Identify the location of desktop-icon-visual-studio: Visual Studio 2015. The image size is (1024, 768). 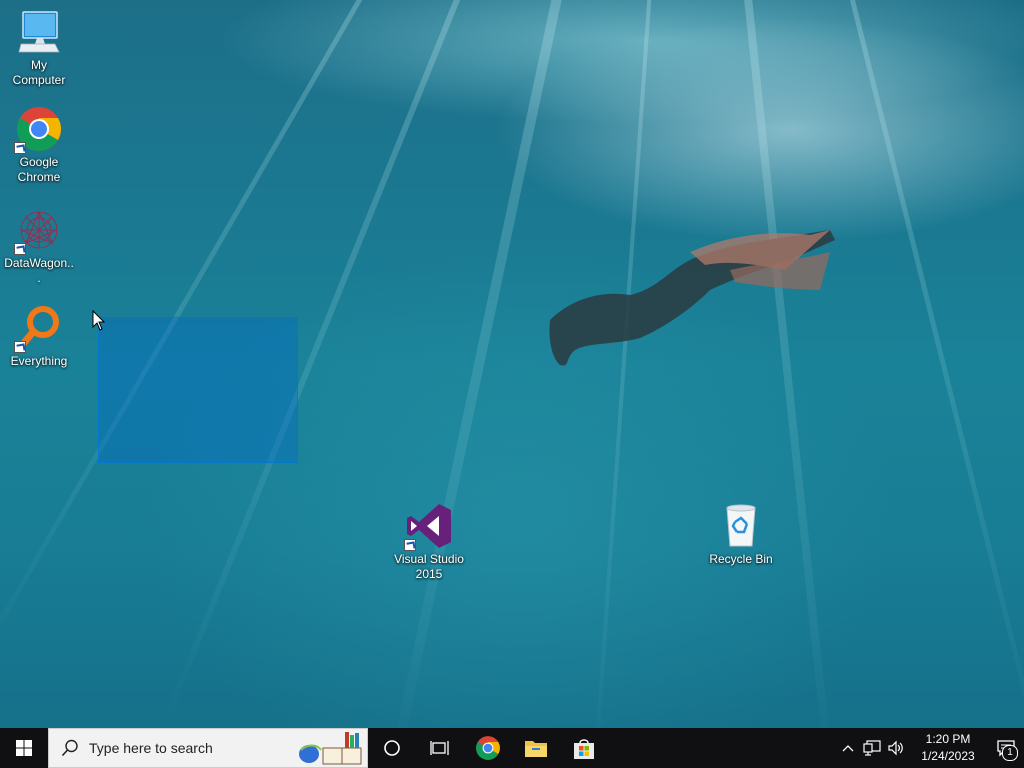
(429, 542).